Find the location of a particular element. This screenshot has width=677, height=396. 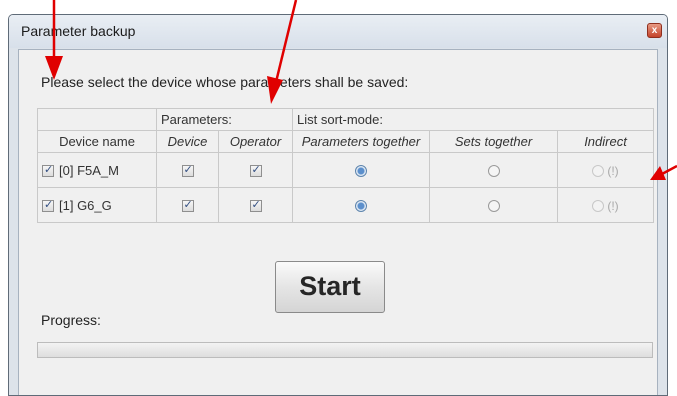

table-row: [1] G6_G (!) is located at coordinates (346, 205).